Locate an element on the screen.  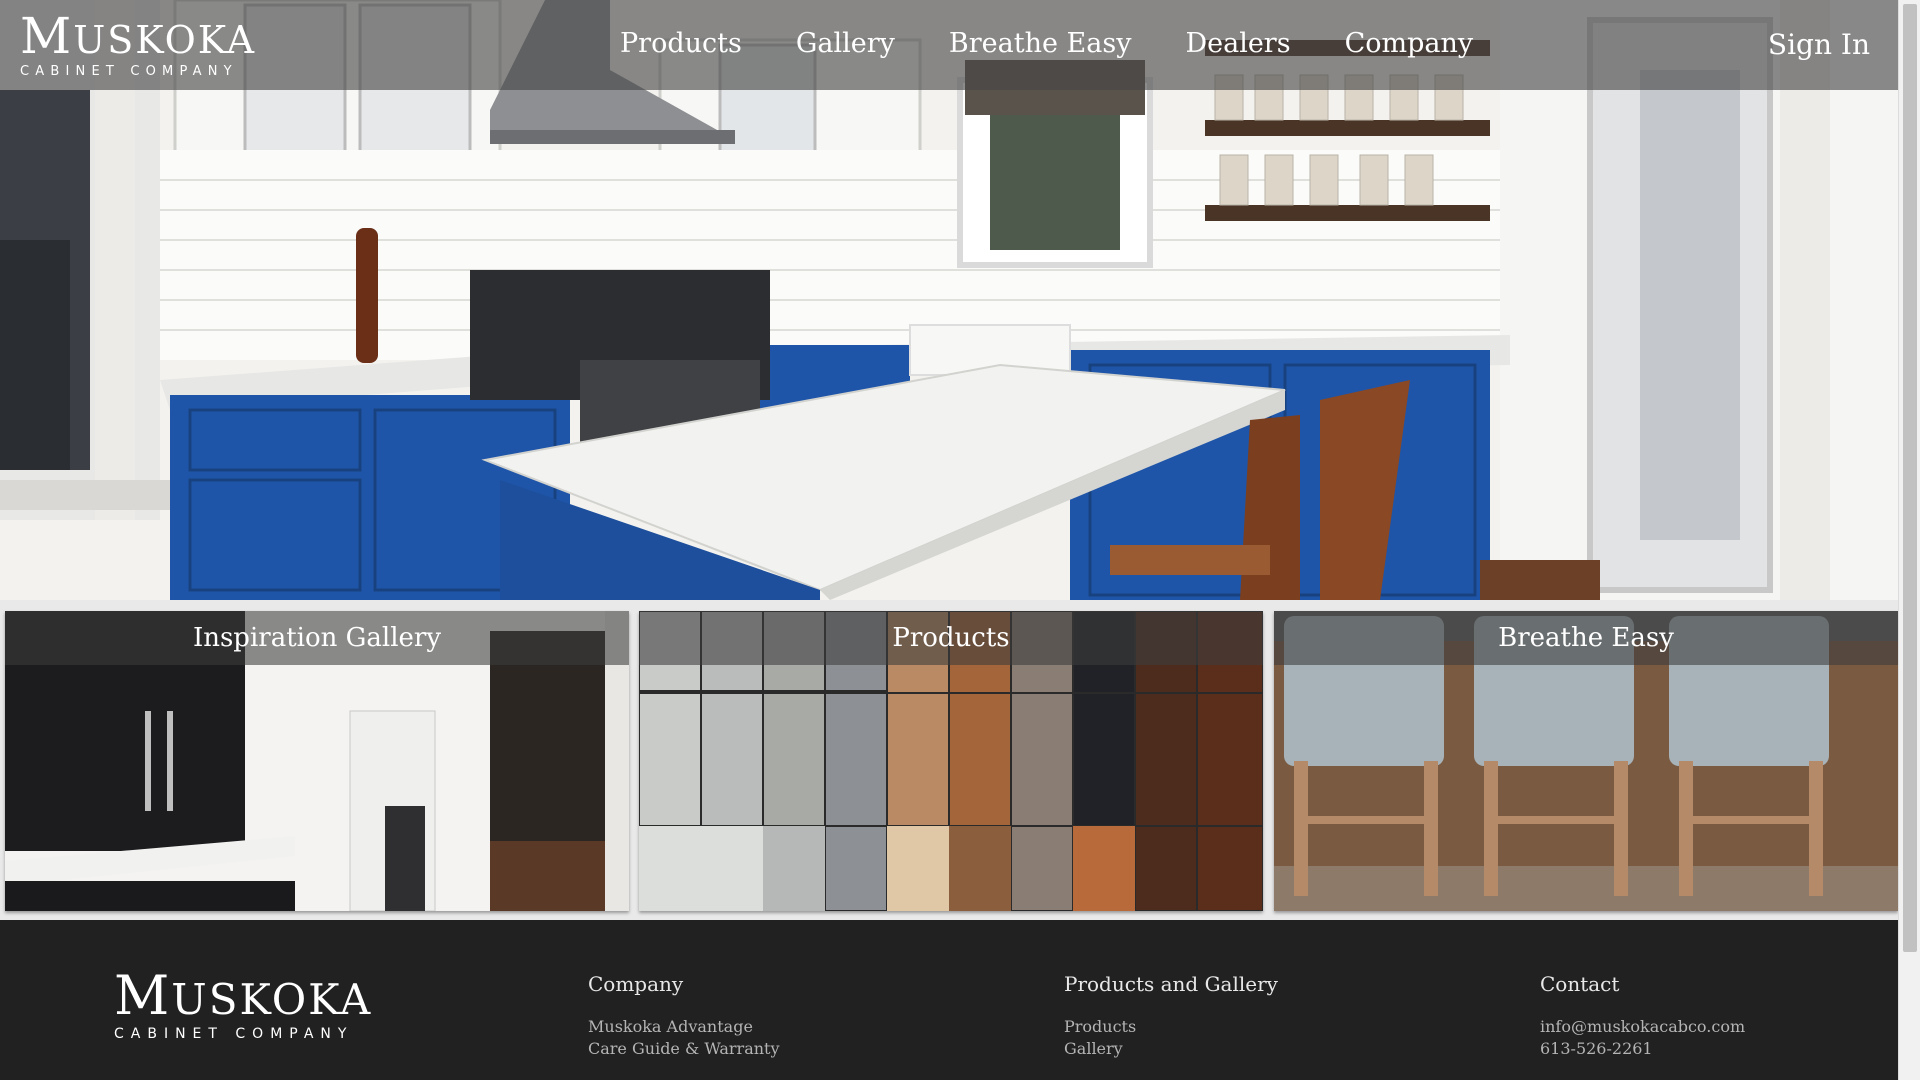
footer-link-email: info@muskokacabco.com is located at coordinates (1642, 1027).